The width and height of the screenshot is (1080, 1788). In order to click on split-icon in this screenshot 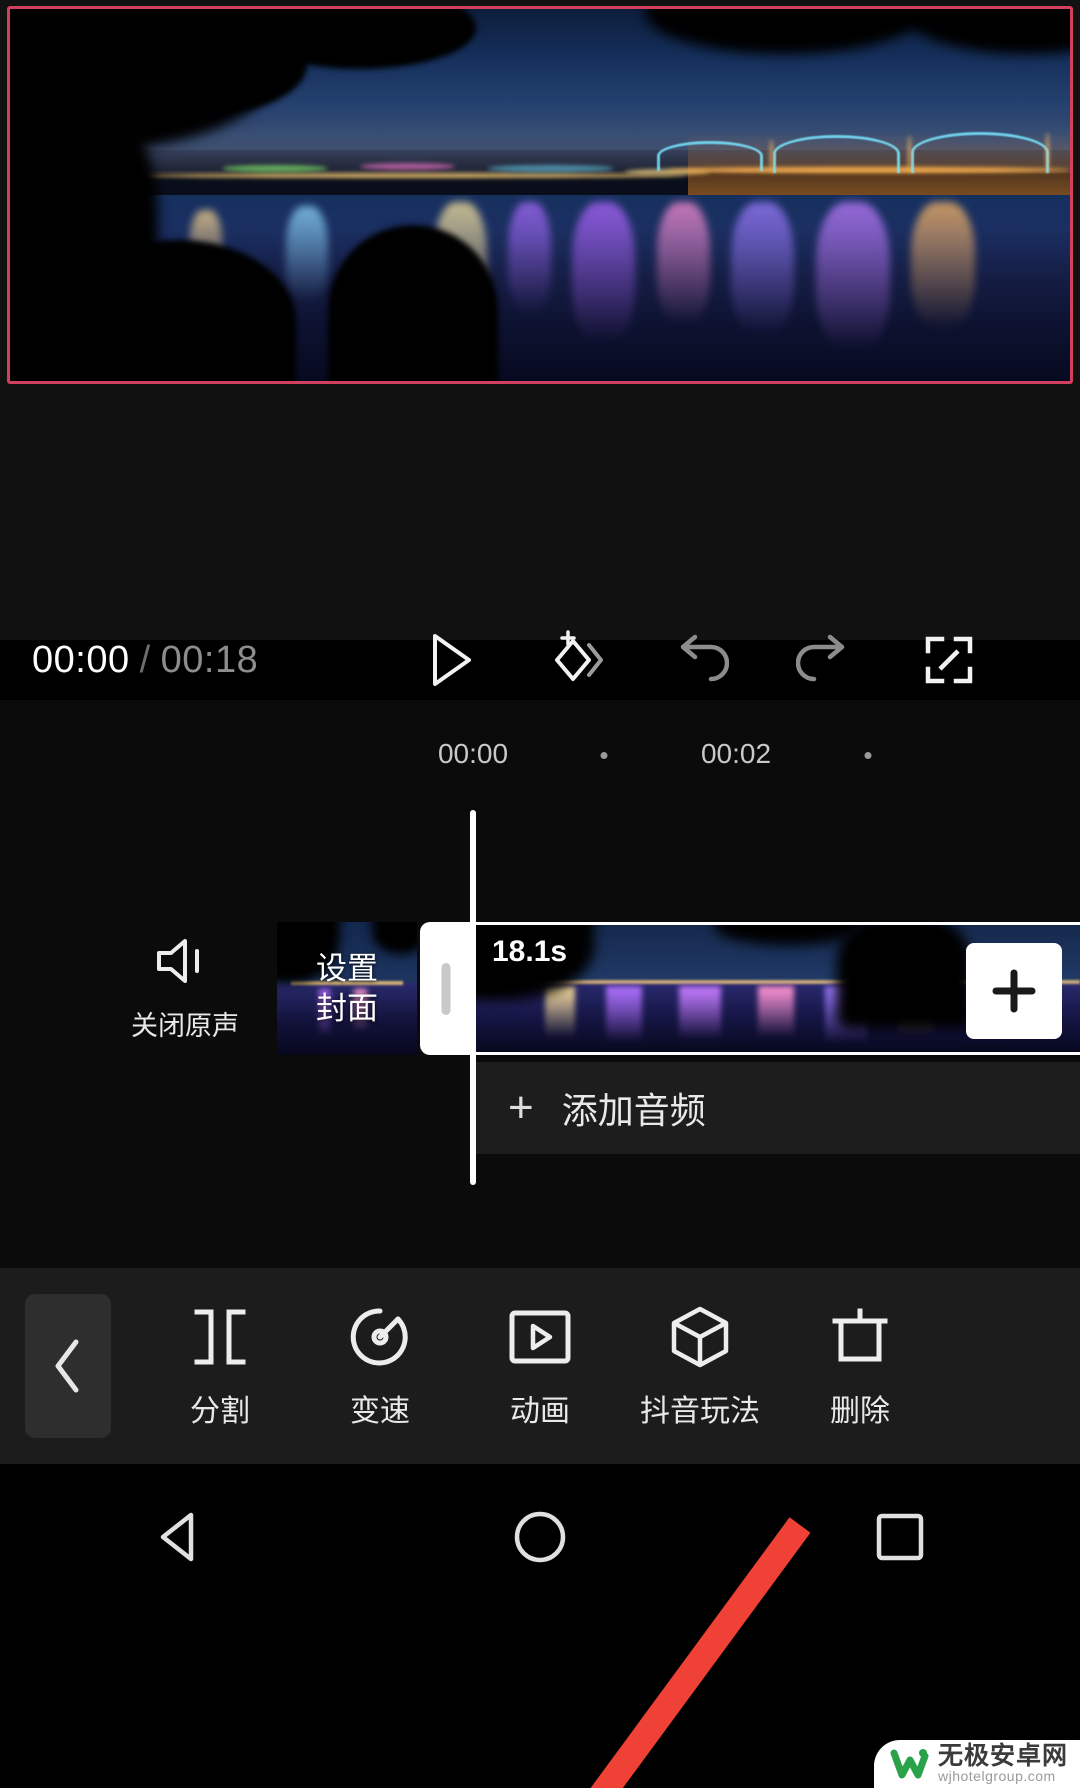, I will do `click(220, 1337)`.